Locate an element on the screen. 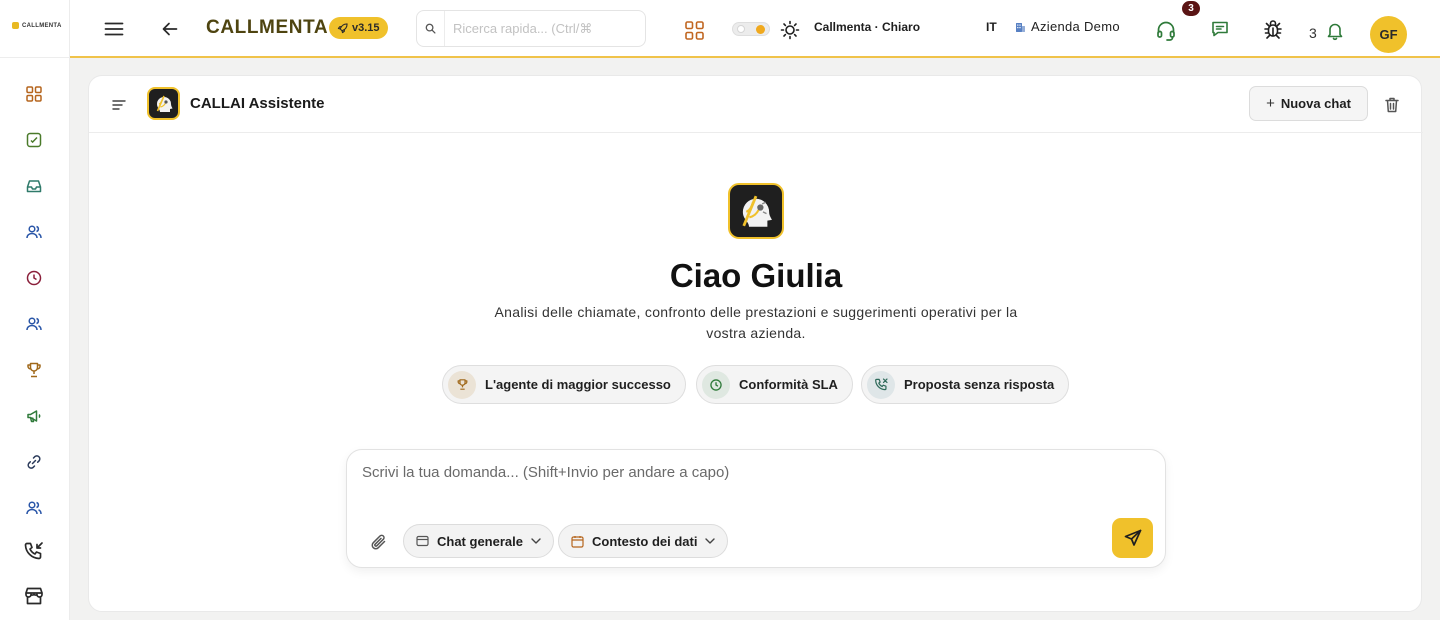 Image resolution: width=1440 pixels, height=620 pixels. plus-icon: + is located at coordinates (1270, 103).